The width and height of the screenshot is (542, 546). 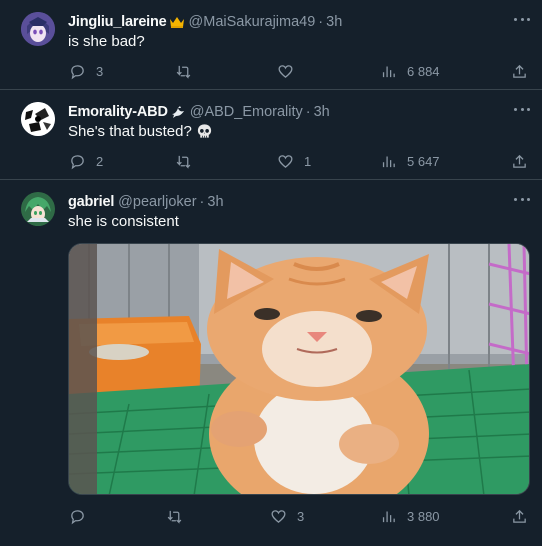 I want to click on tweet-text: is she bad?, so click(x=106, y=41).